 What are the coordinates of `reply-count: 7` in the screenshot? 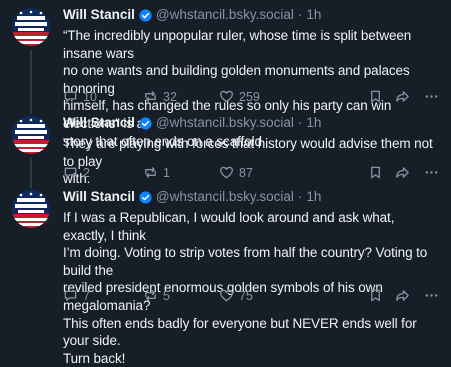 It's located at (86, 295).